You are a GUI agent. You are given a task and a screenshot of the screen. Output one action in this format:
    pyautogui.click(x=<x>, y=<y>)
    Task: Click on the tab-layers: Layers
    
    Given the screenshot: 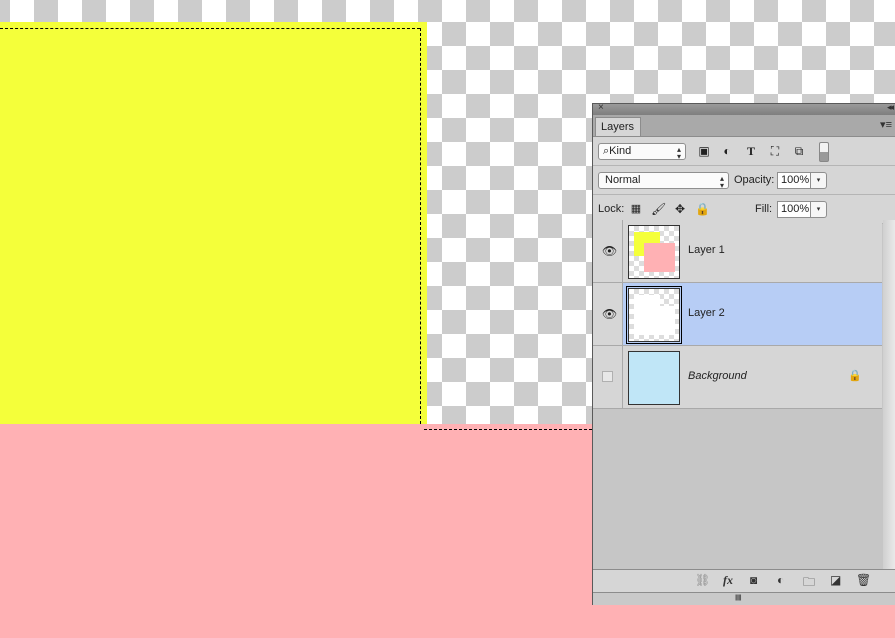 What is the action you would take?
    pyautogui.click(x=618, y=126)
    